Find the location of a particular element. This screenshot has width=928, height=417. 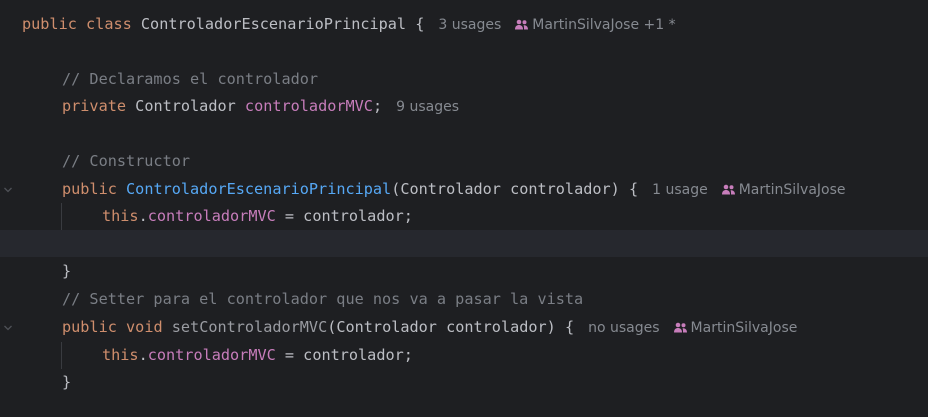

keyword-class: class is located at coordinates (109, 24).